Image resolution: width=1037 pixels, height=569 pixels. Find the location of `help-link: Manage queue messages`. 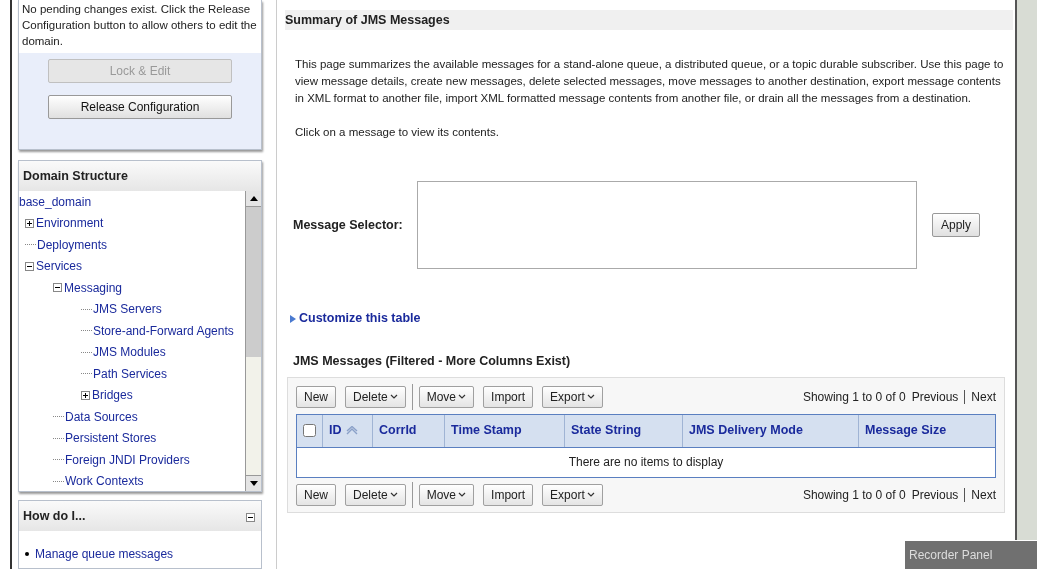

help-link: Manage queue messages is located at coordinates (104, 554).